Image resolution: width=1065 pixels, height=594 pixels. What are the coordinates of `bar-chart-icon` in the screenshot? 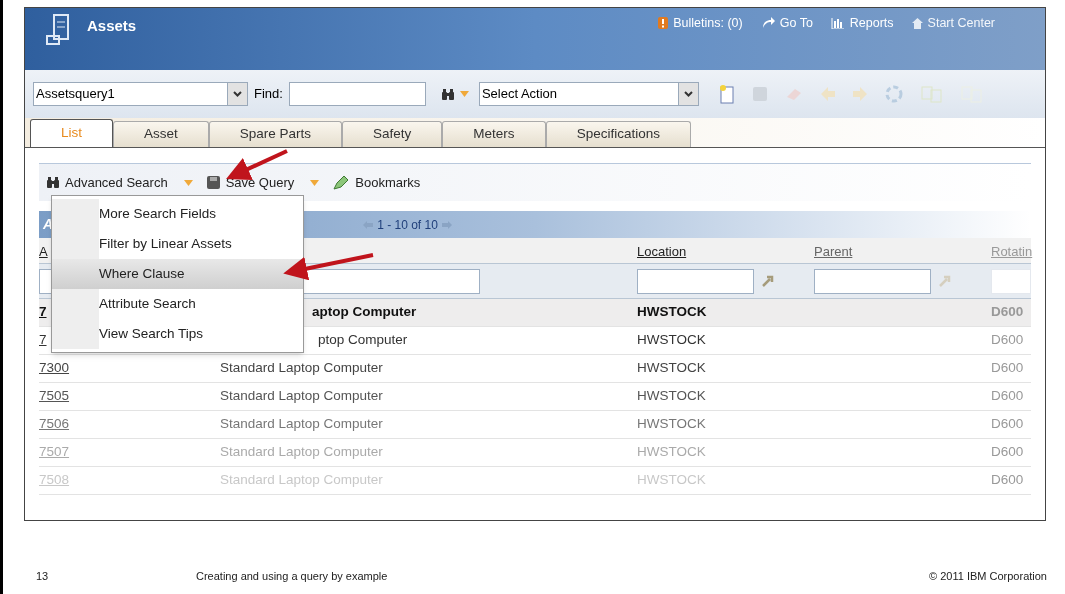 It's located at (837, 23).